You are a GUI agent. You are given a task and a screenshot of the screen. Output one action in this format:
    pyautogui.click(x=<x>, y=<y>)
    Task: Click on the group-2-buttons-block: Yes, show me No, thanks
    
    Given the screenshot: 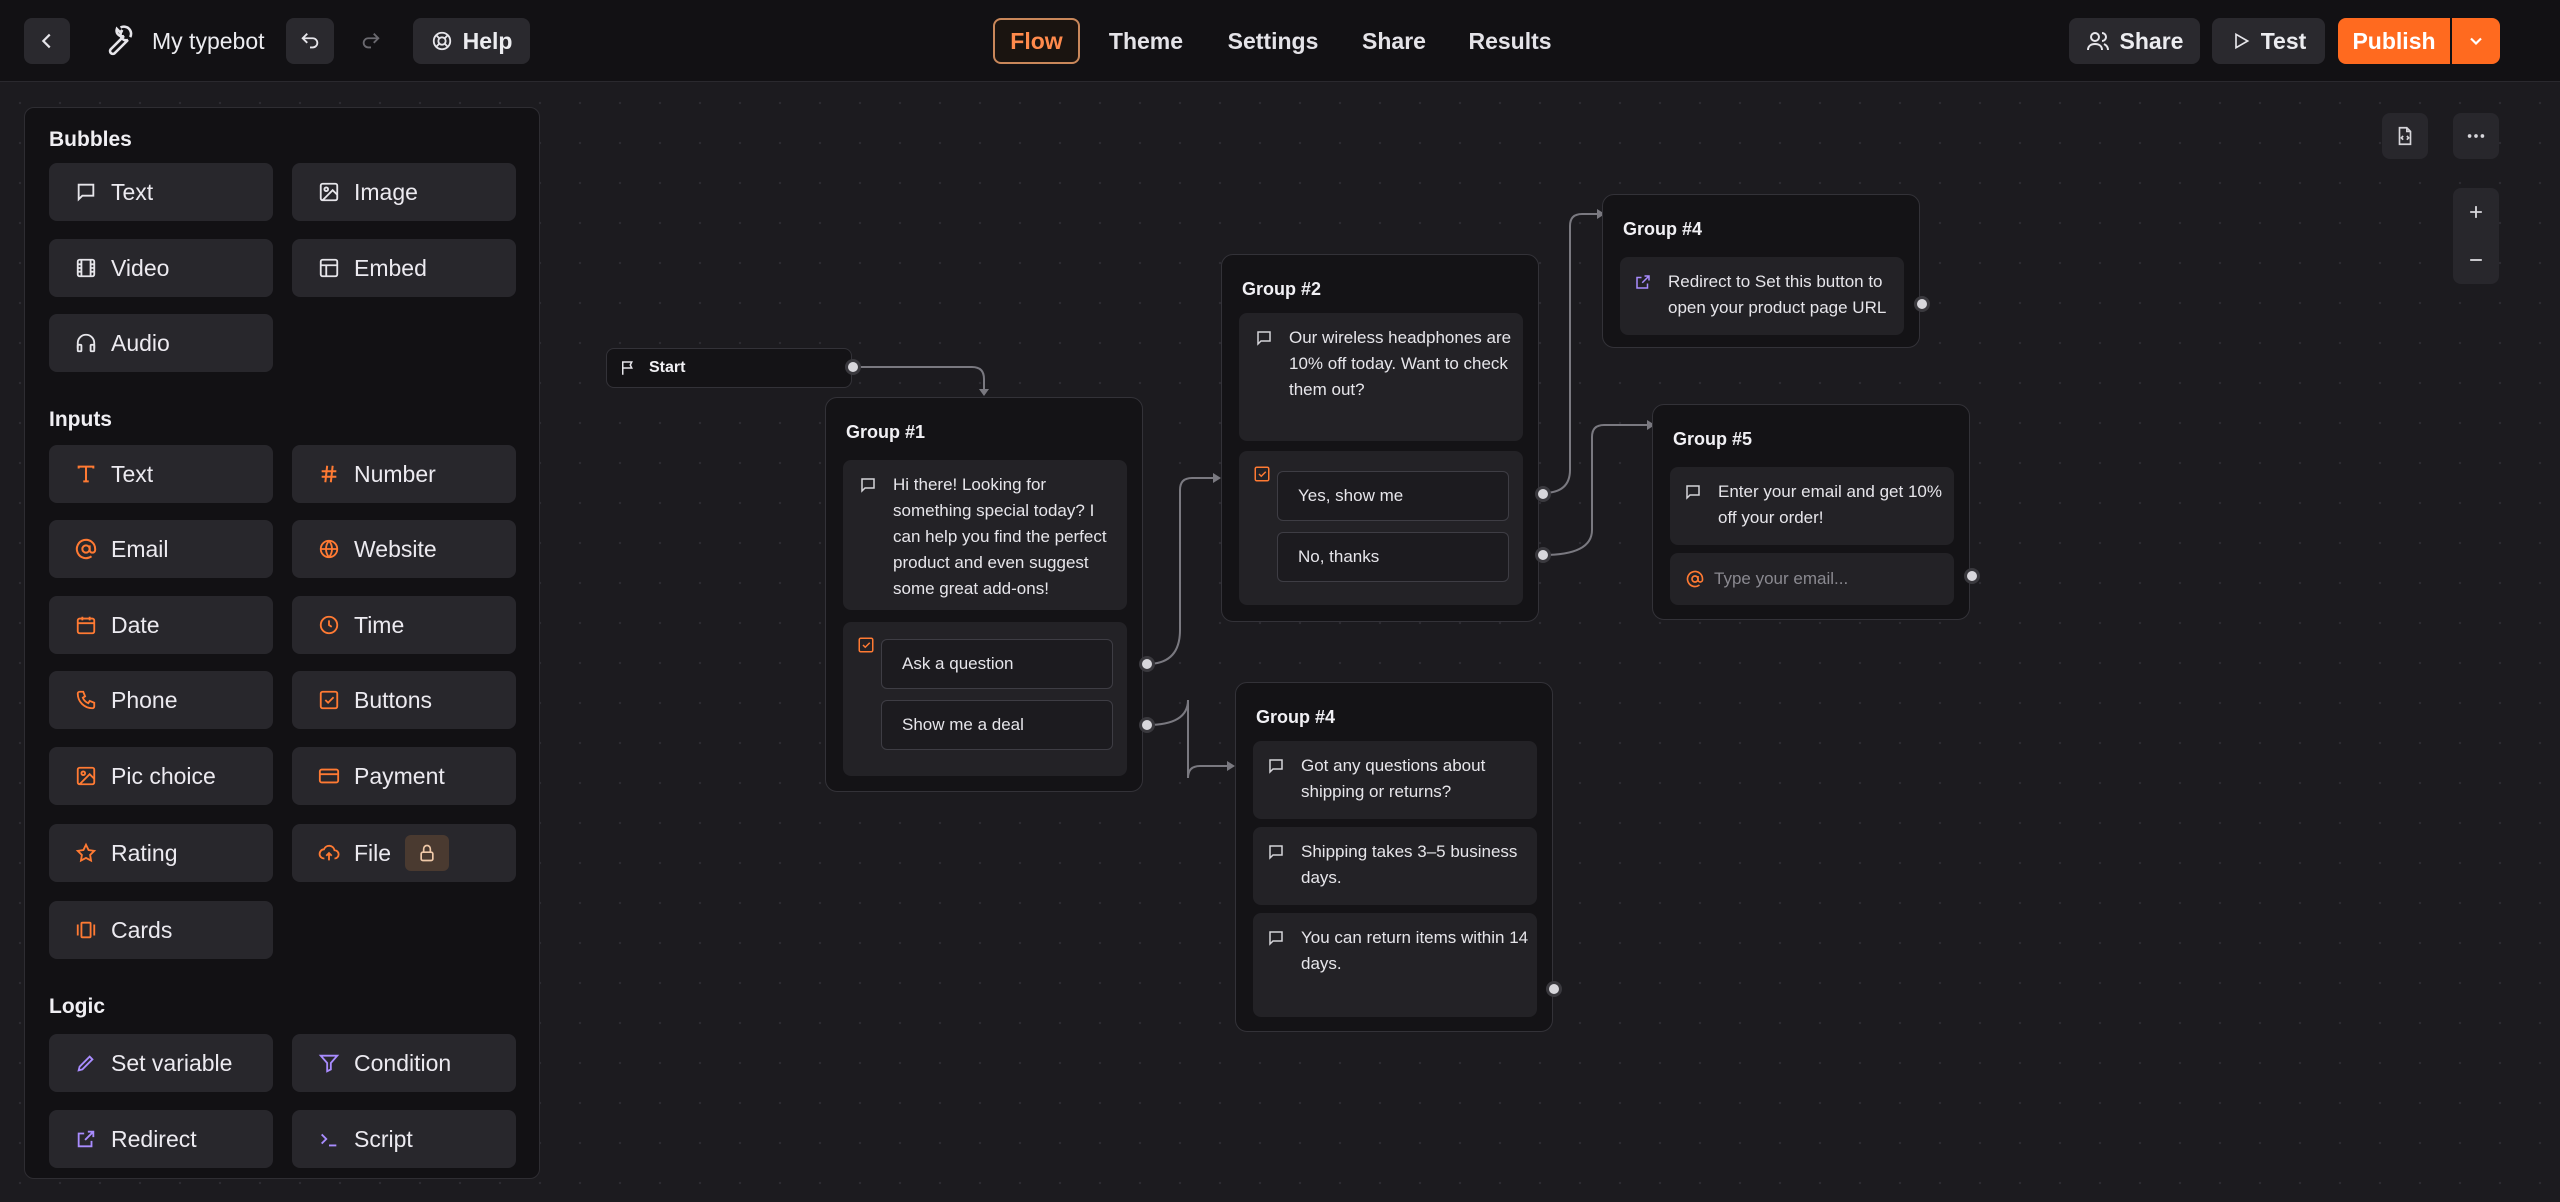 What is the action you would take?
    pyautogui.click(x=1381, y=528)
    